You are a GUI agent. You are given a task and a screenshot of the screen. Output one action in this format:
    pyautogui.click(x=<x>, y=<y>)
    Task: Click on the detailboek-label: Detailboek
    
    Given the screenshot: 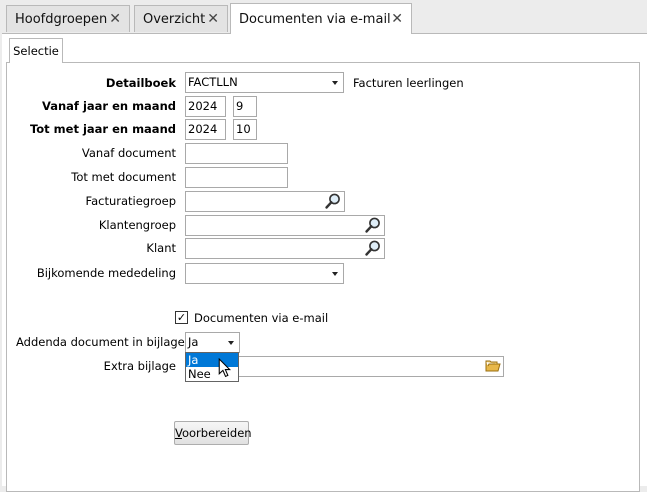 What is the action you would take?
    pyautogui.click(x=140, y=83)
    